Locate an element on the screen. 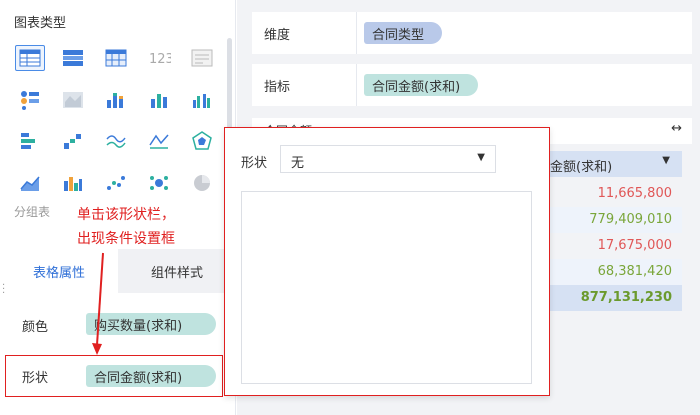  popup-shape-label: 形状 is located at coordinates (254, 163).